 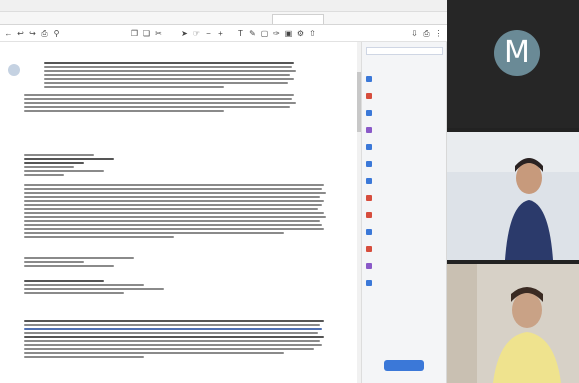 What do you see at coordinates (288, 33) in the screenshot?
I see `stamp-icon: ▣` at bounding box center [288, 33].